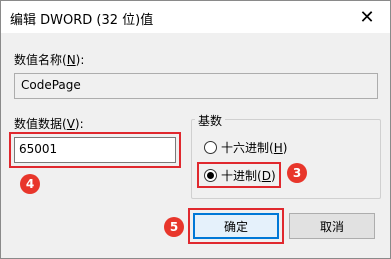  I want to click on value-data-text: 65001, so click(38, 149).